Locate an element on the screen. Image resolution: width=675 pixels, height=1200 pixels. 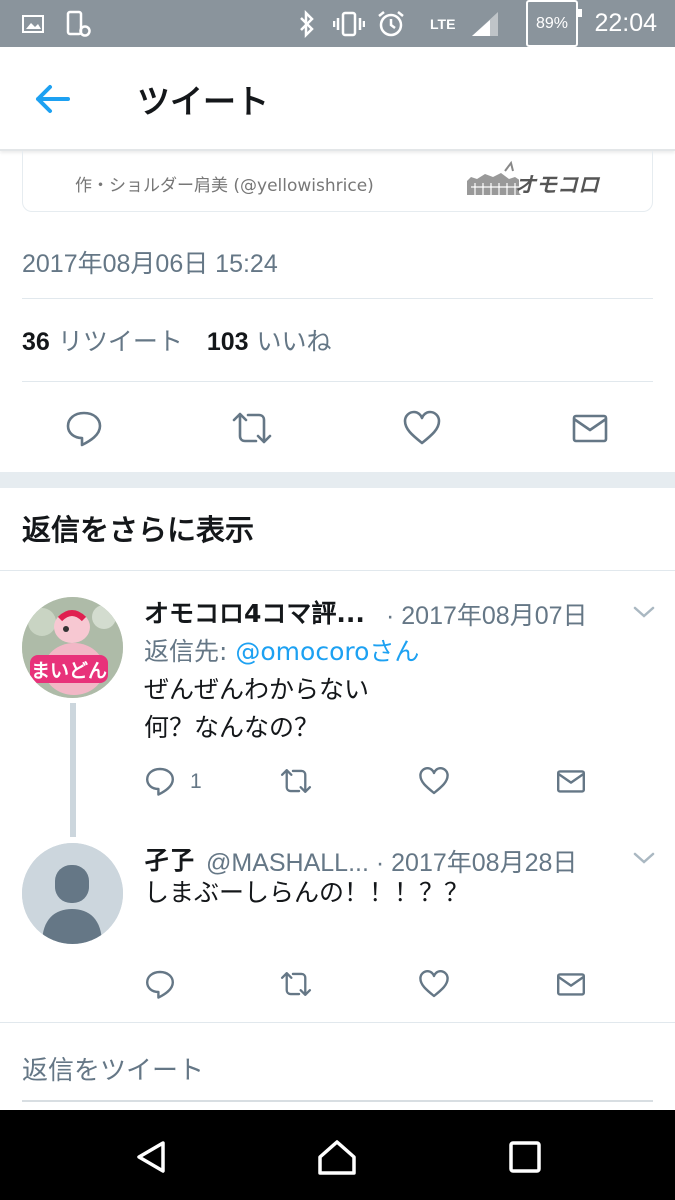
media-card: 作・ショルダー肩美 (@yellowishrice) オモコロ is located at coordinates (337, 181).